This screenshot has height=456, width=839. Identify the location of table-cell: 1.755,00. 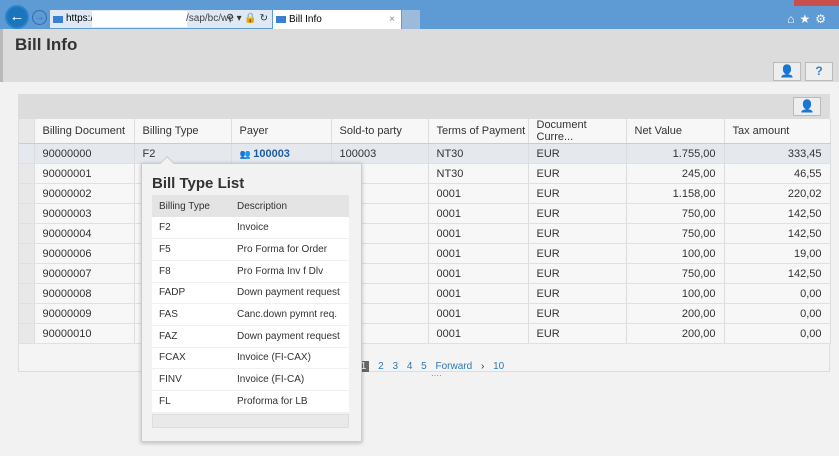
(675, 153).